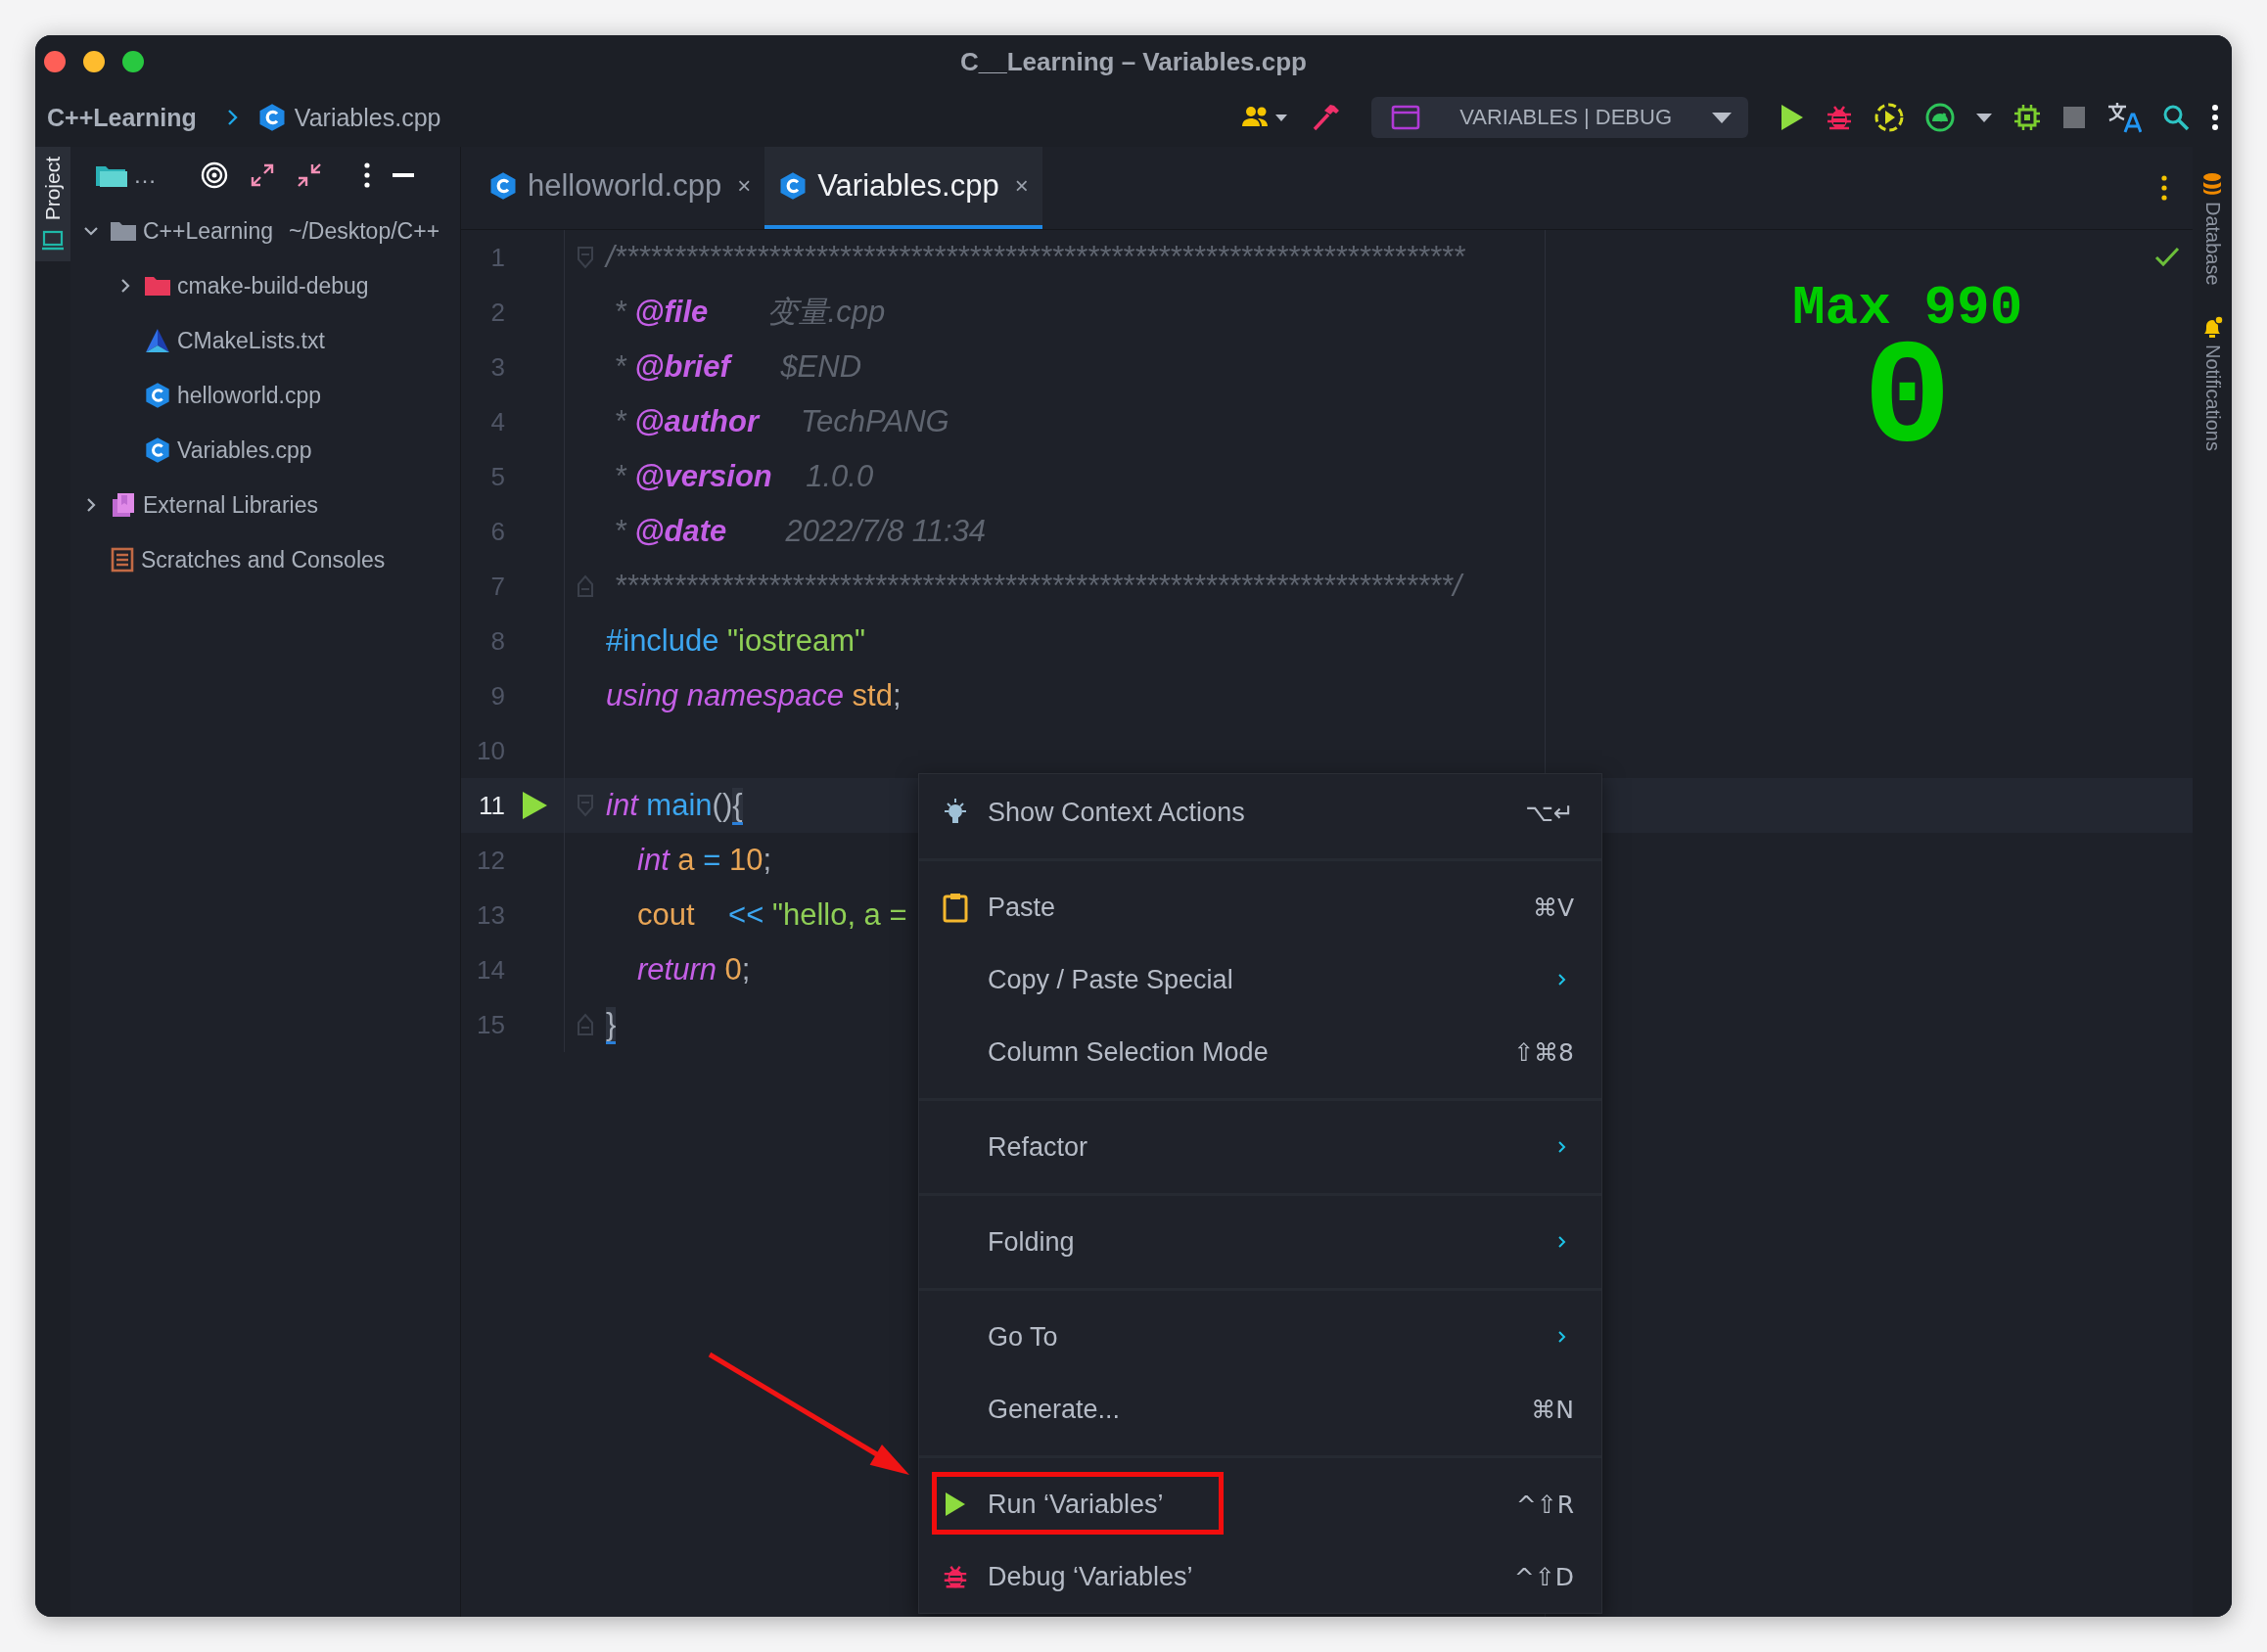 This screenshot has width=2267, height=1652. Describe the element at coordinates (1890, 117) in the screenshot. I see `coverage-icon` at that location.